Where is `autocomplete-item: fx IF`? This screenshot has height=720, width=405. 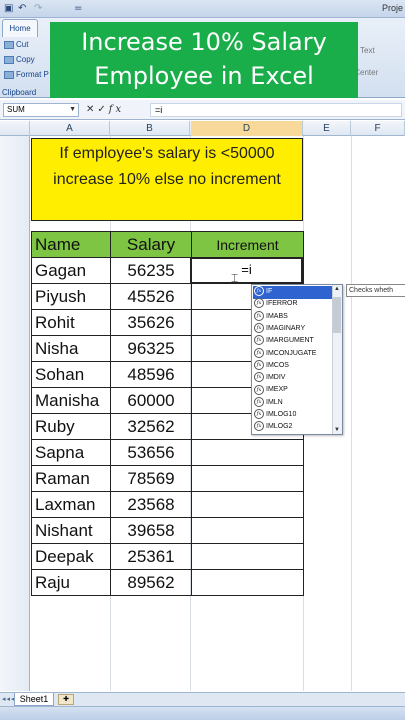 autocomplete-item: fx IF is located at coordinates (292, 292).